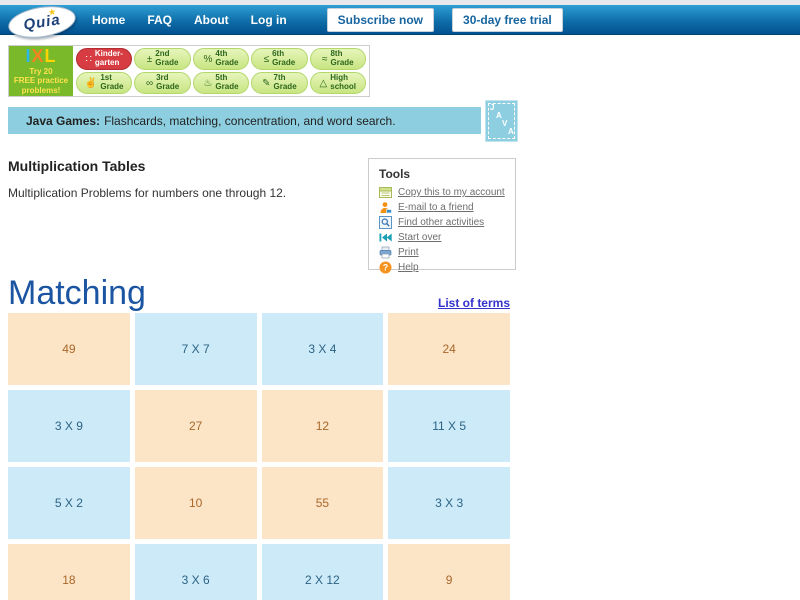 The height and width of the screenshot is (600, 800). What do you see at coordinates (322, 426) in the screenshot?
I see `matching-card: 12` at bounding box center [322, 426].